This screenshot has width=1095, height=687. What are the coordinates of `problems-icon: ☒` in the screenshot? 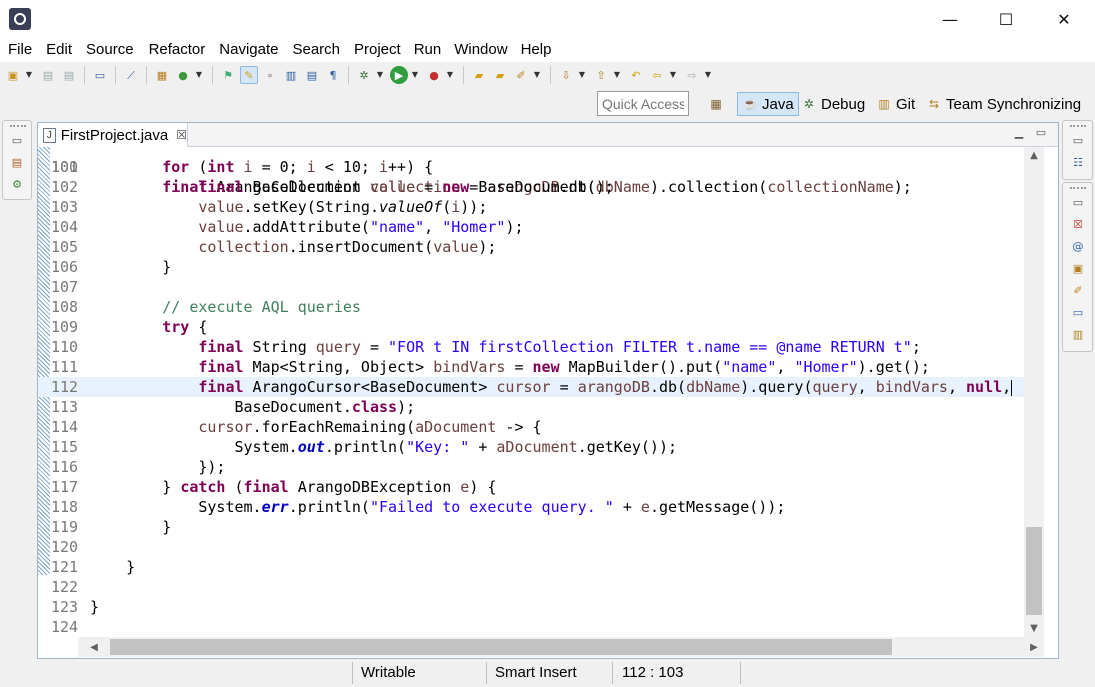 It's located at (1078, 225).